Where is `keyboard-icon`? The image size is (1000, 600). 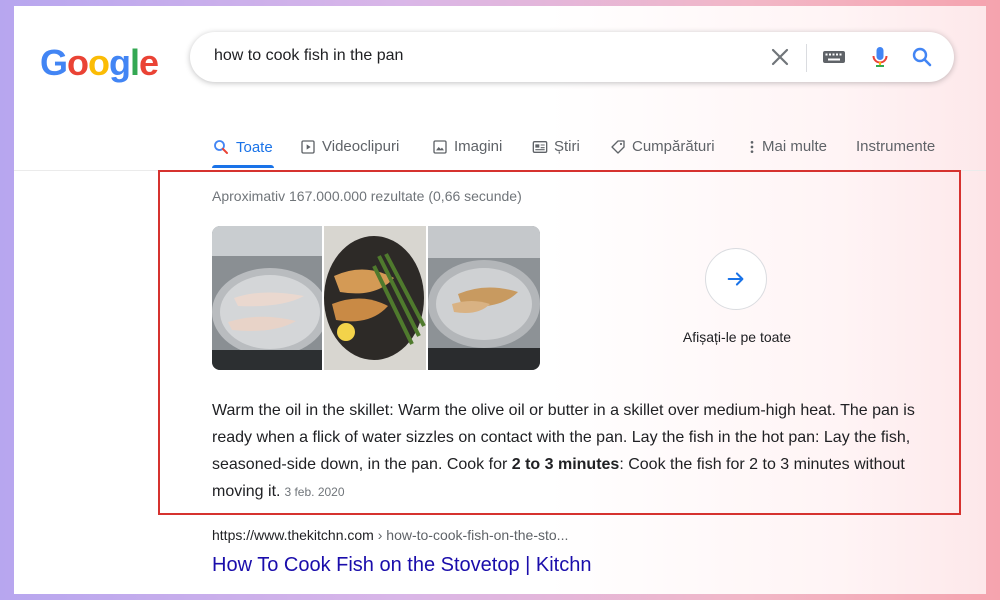 keyboard-icon is located at coordinates (834, 57).